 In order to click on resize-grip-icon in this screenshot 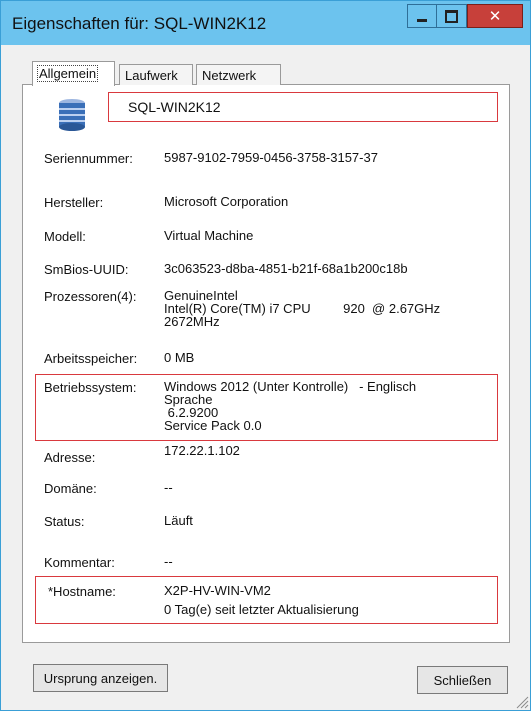, I will do `click(522, 702)`.